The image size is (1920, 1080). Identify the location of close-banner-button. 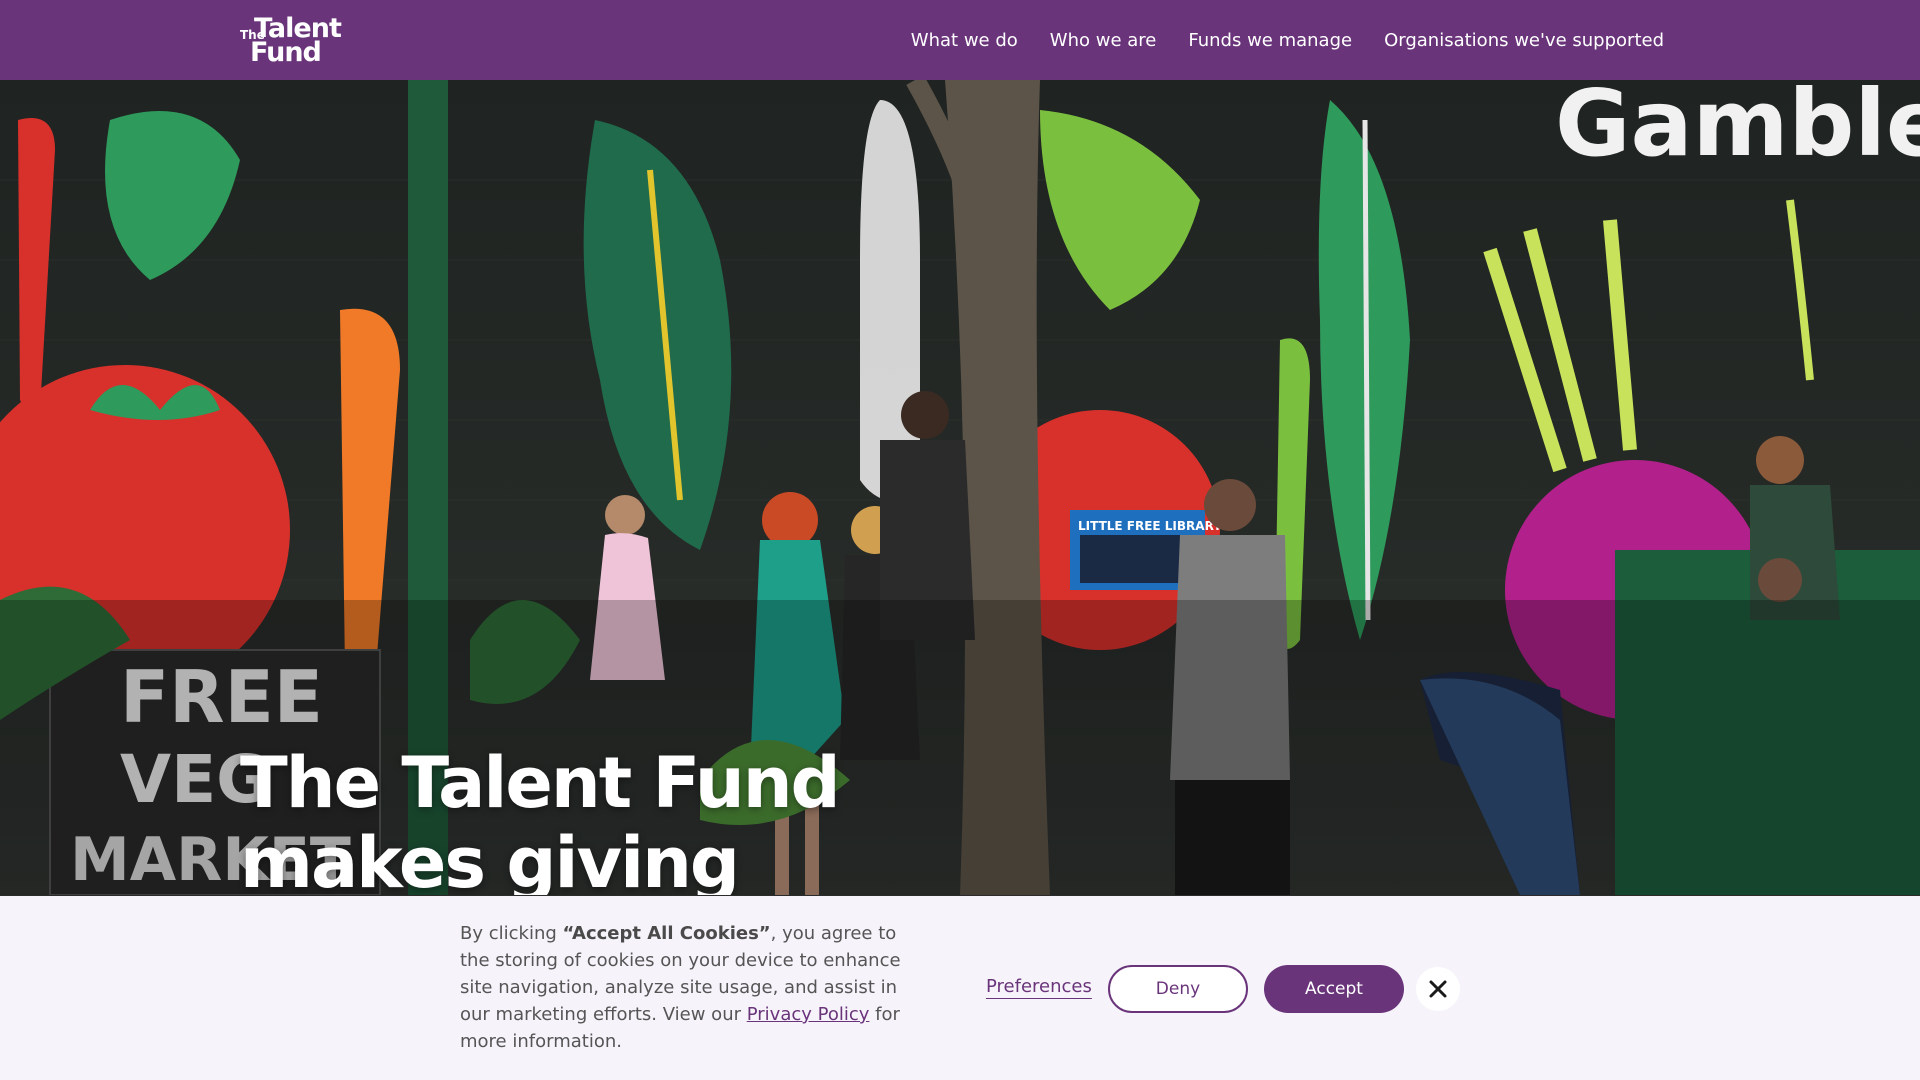
(1438, 989).